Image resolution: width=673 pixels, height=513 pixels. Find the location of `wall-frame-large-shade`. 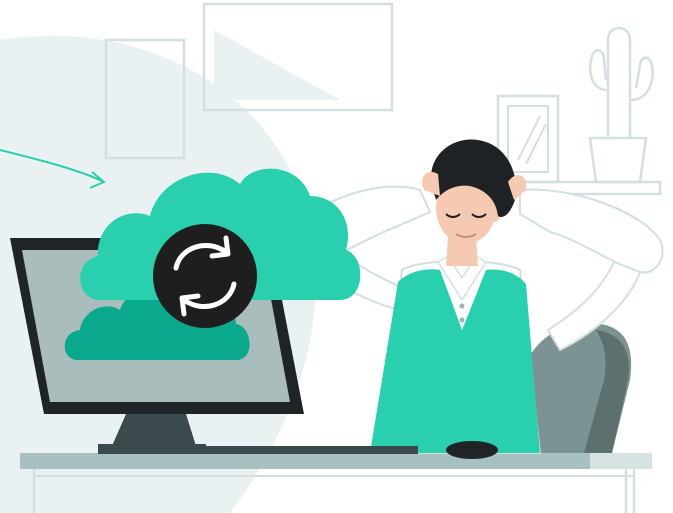

wall-frame-large-shade is located at coordinates (277, 65).